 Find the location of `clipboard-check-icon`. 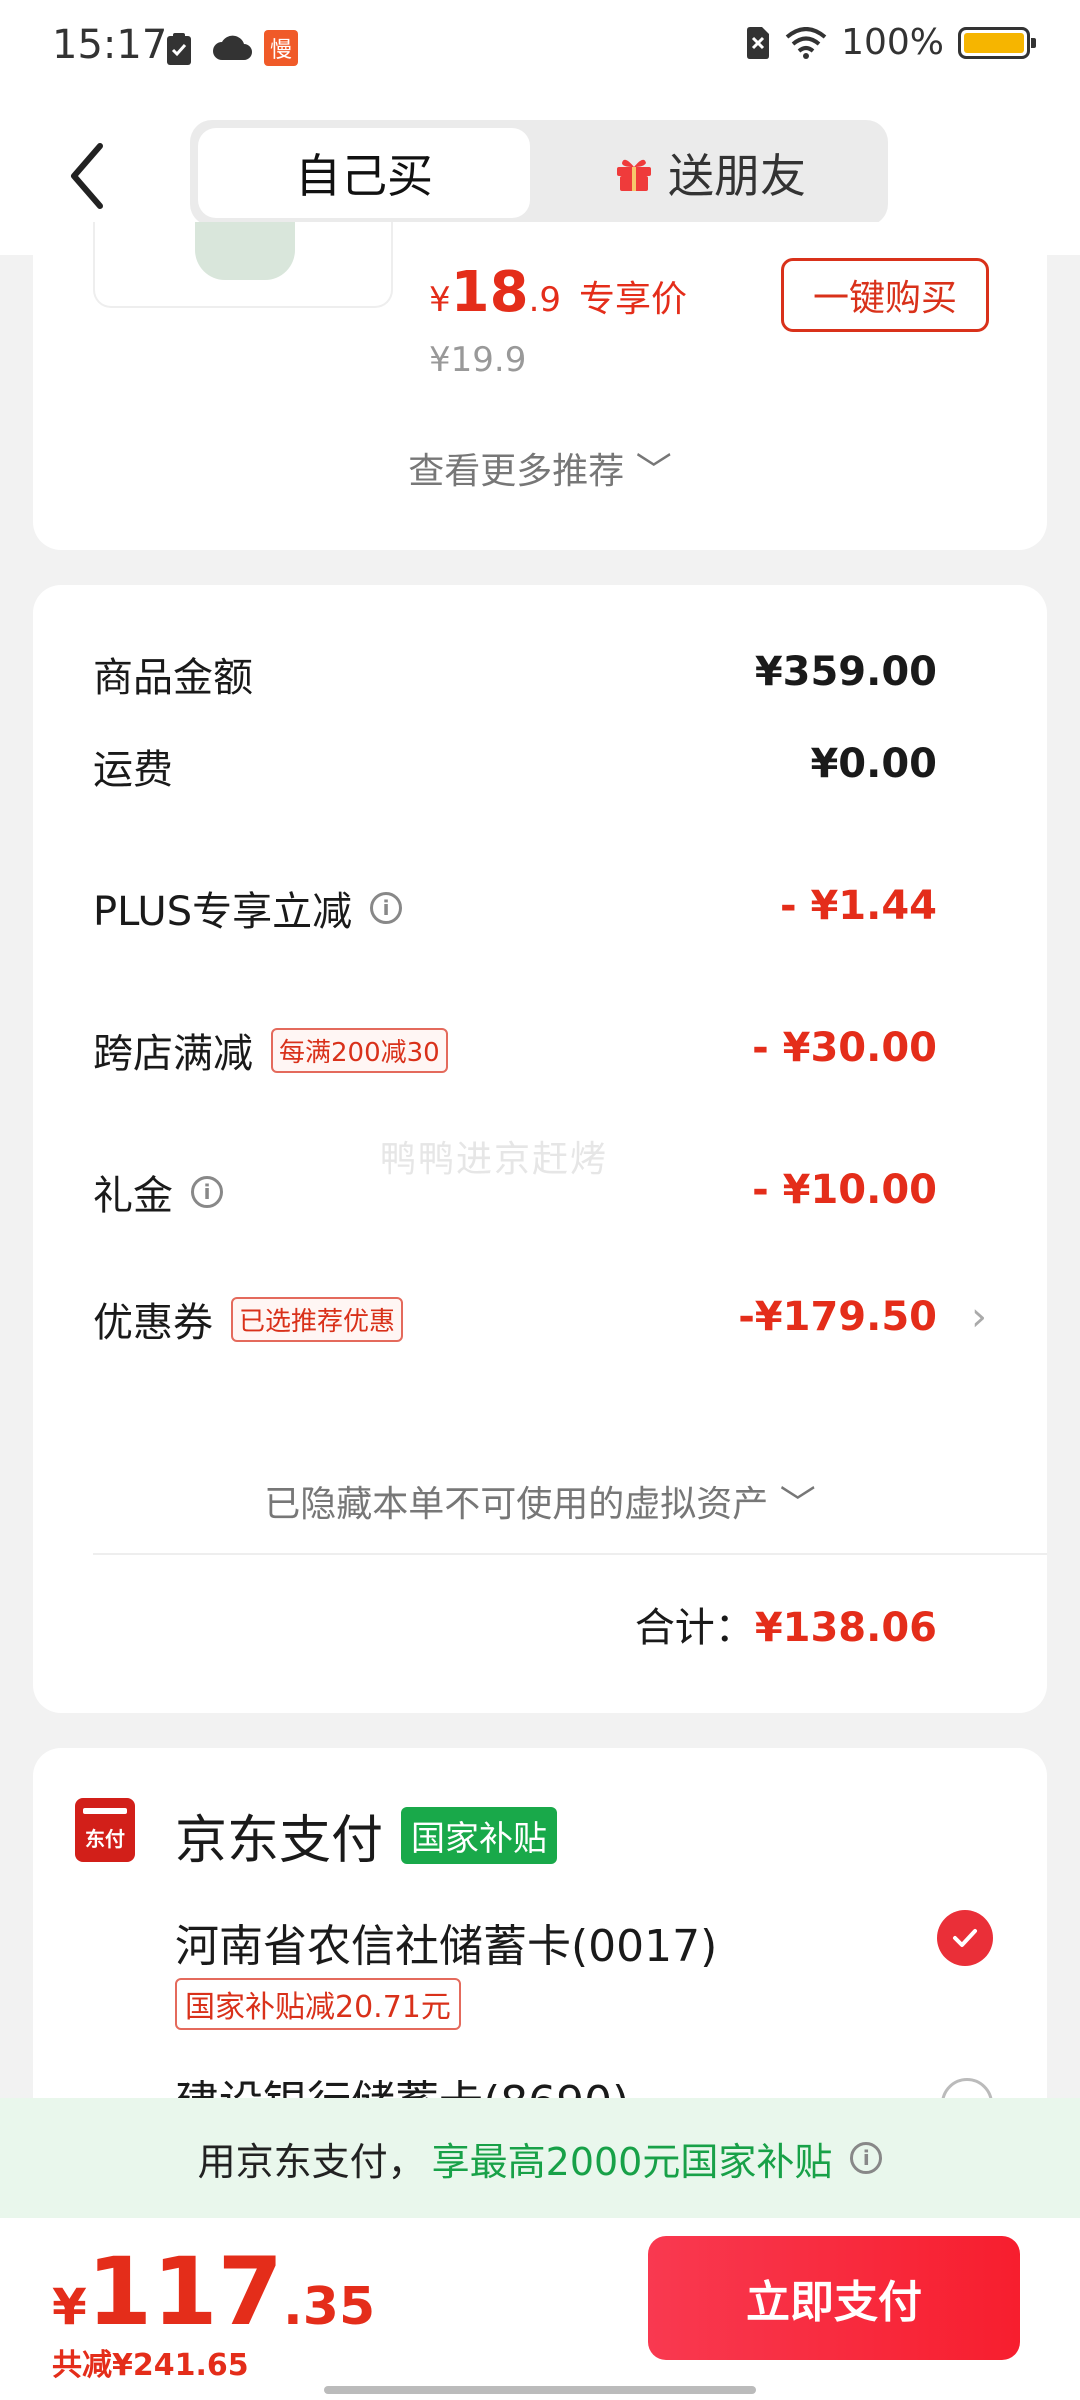

clipboard-check-icon is located at coordinates (179, 49).